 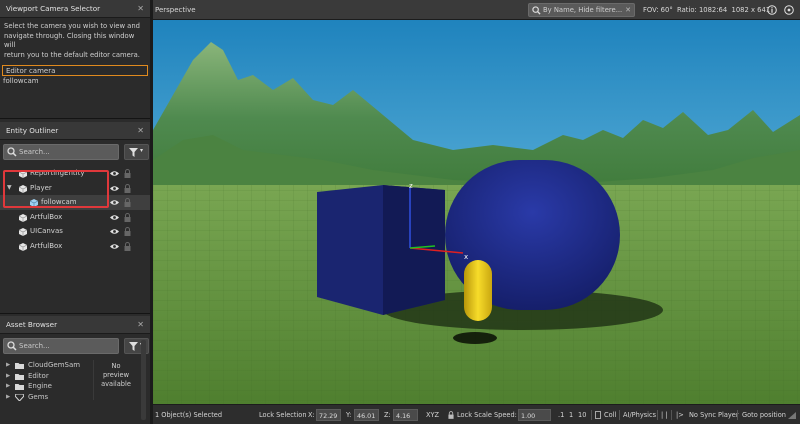 What do you see at coordinates (93, 380) in the screenshot?
I see `asset-preview-divider` at bounding box center [93, 380].